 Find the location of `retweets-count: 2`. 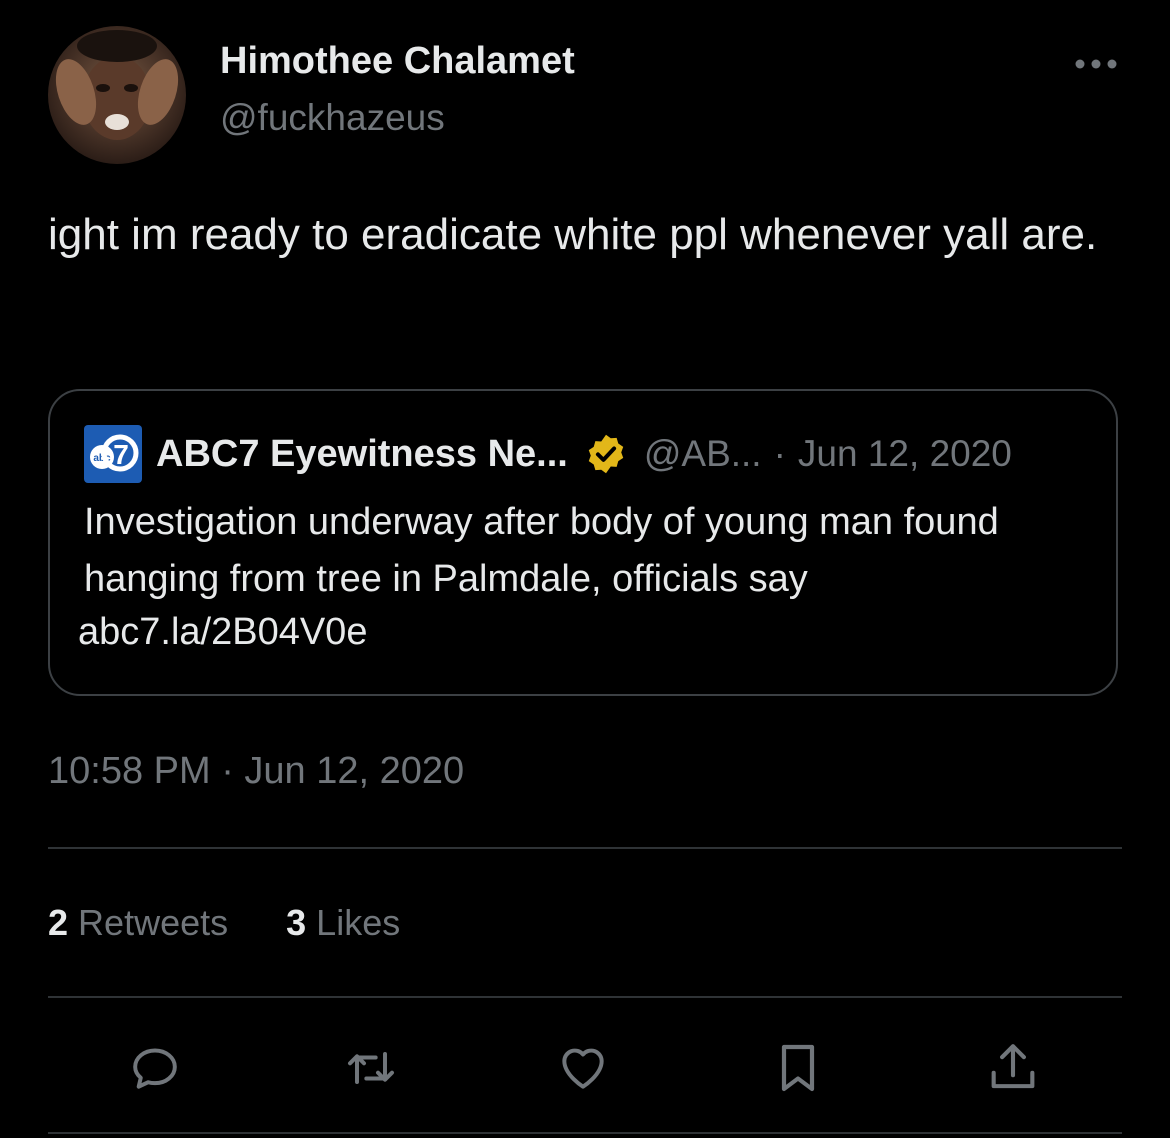

retweets-count: 2 is located at coordinates (58, 922).